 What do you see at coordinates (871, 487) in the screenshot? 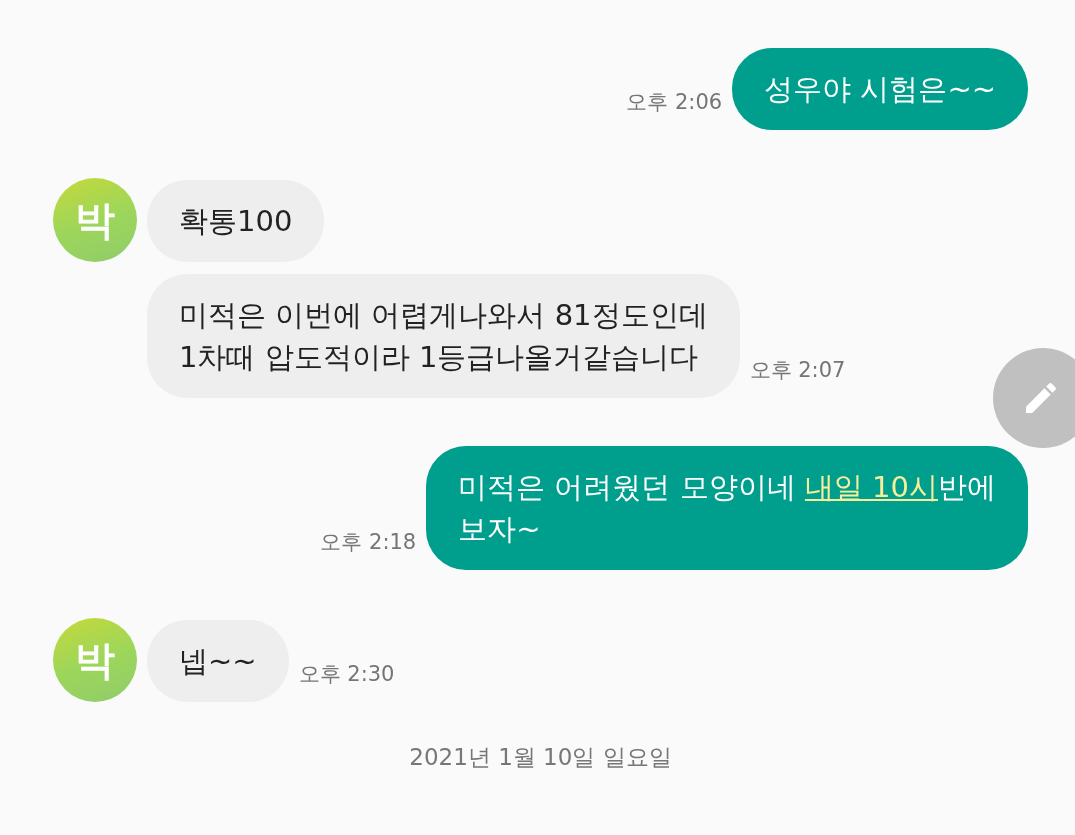
I see `link: 내일 10시` at bounding box center [871, 487].